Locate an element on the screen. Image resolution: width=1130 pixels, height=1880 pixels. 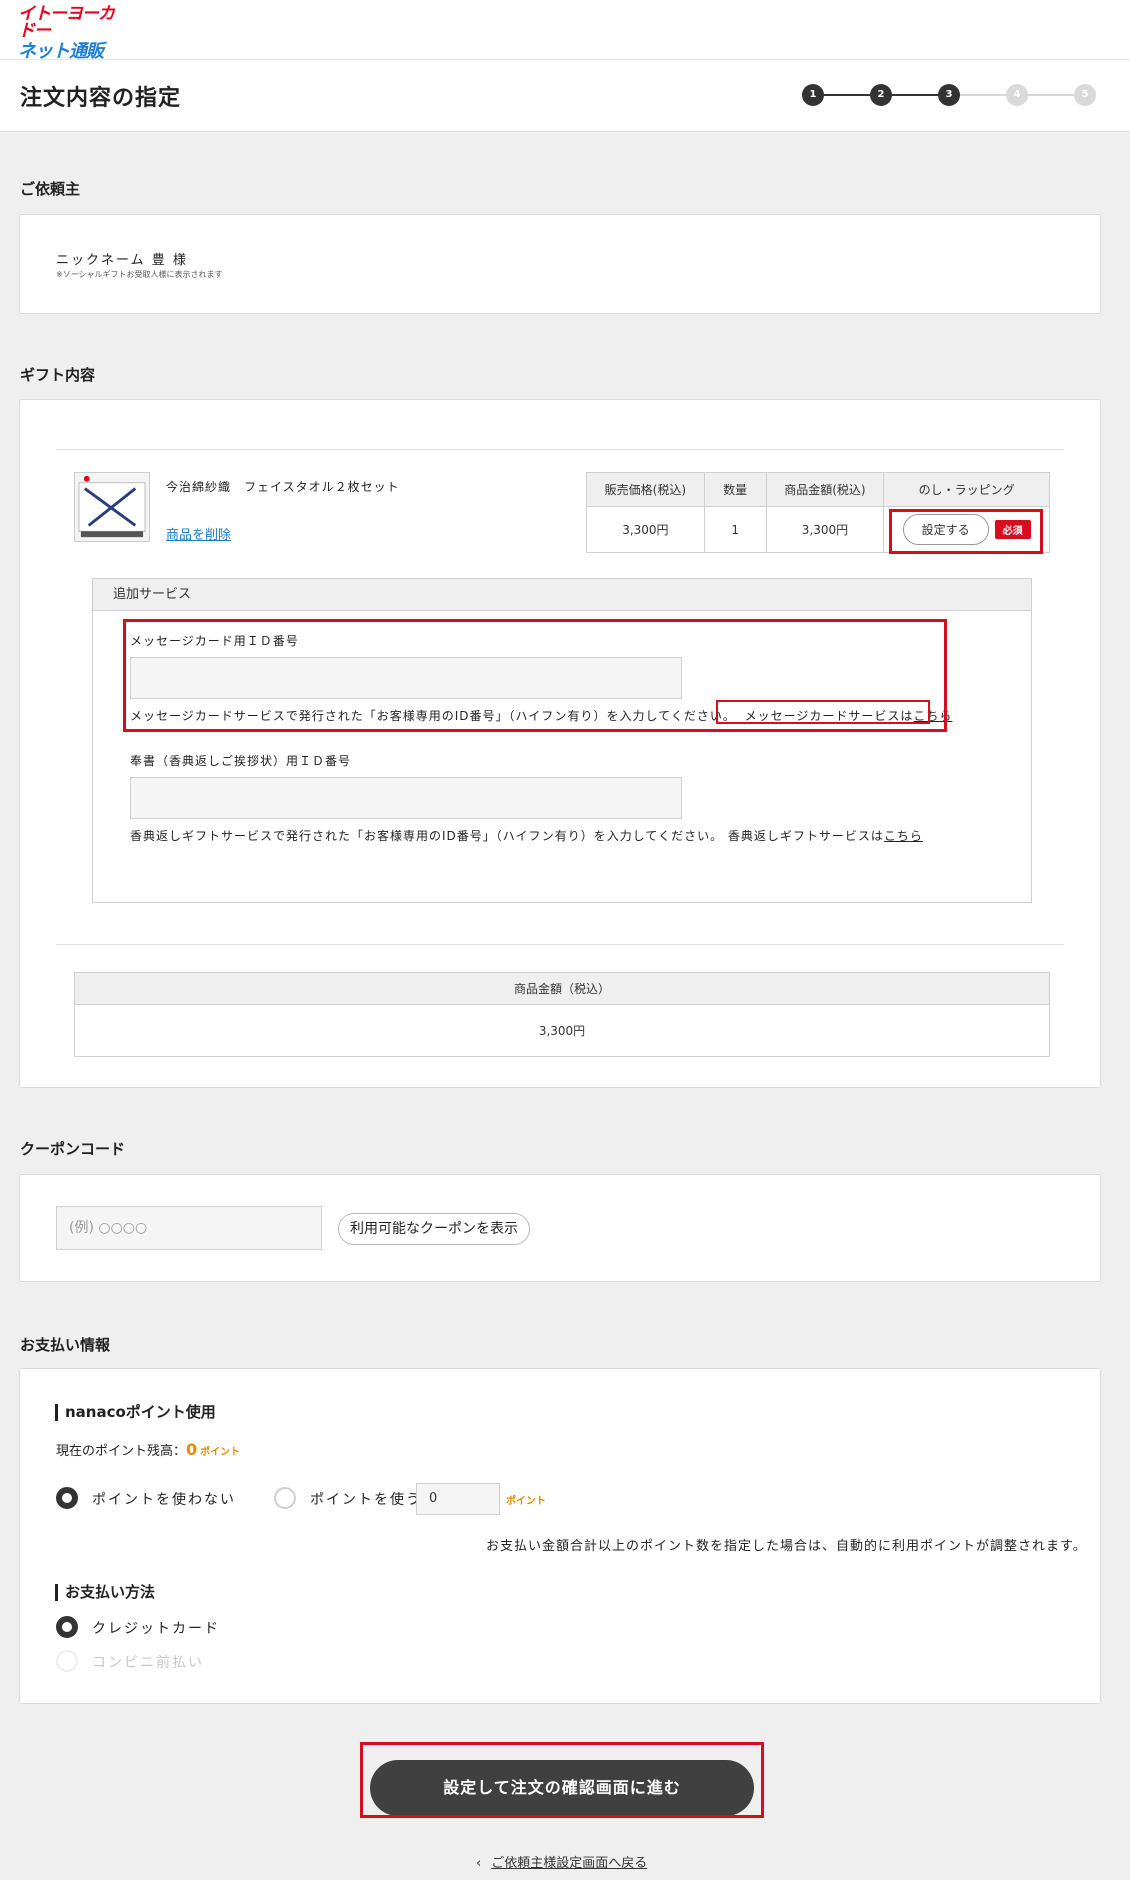
header-noshi: のし・ラッピング is located at coordinates (966, 489).